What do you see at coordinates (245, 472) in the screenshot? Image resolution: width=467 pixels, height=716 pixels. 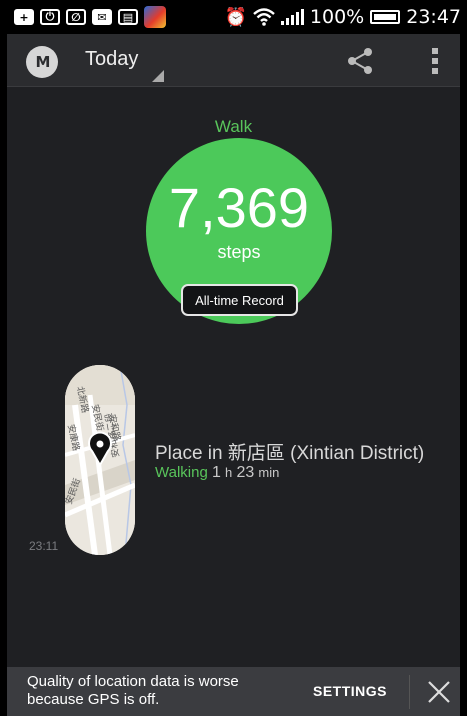 I see `duration-minutes: 23` at bounding box center [245, 472].